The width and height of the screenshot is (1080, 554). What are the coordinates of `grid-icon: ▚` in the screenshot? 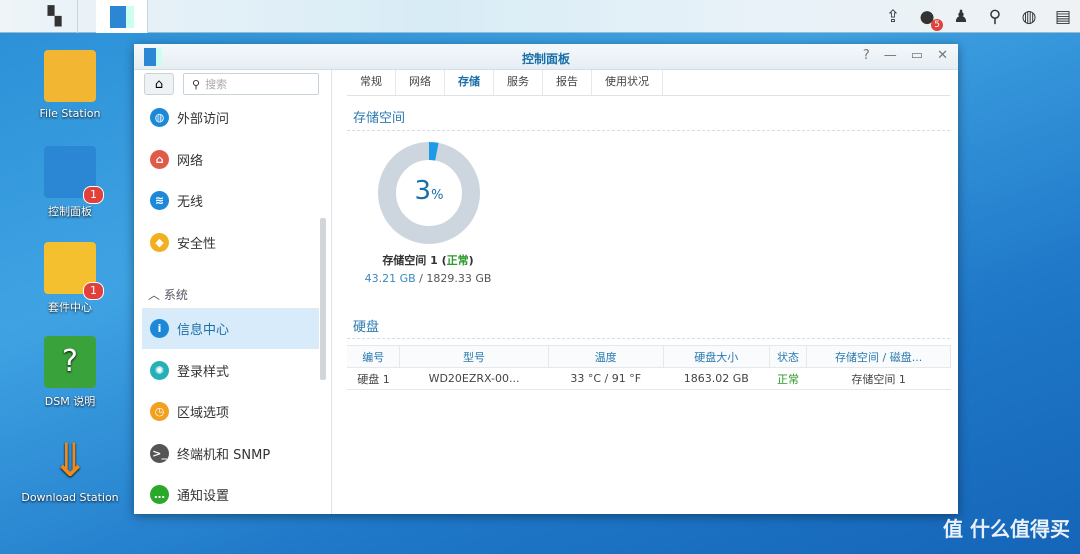 It's located at (54, 16).